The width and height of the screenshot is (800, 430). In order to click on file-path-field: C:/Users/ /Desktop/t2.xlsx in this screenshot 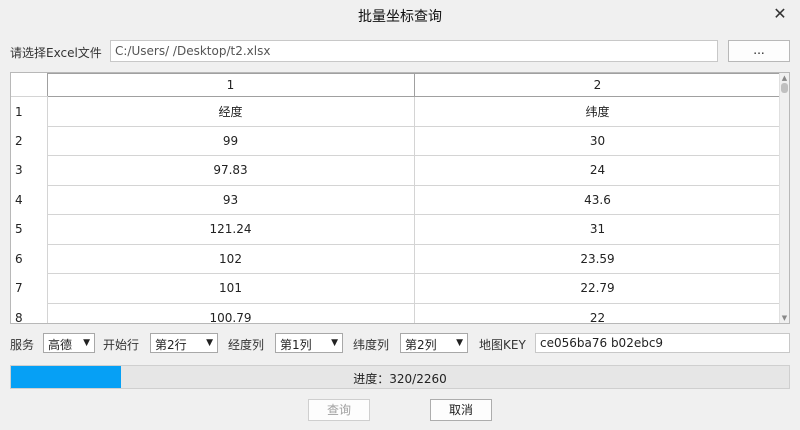, I will do `click(414, 51)`.